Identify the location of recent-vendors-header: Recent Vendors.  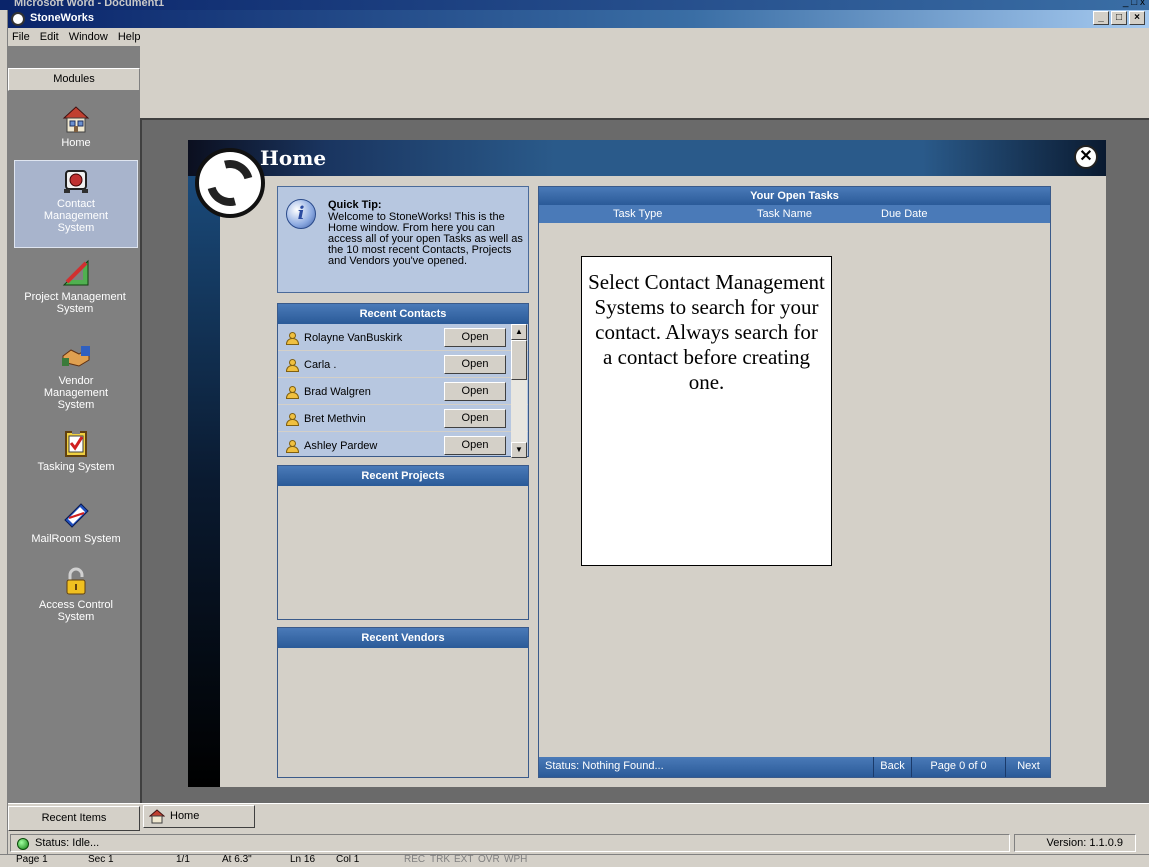
(403, 638).